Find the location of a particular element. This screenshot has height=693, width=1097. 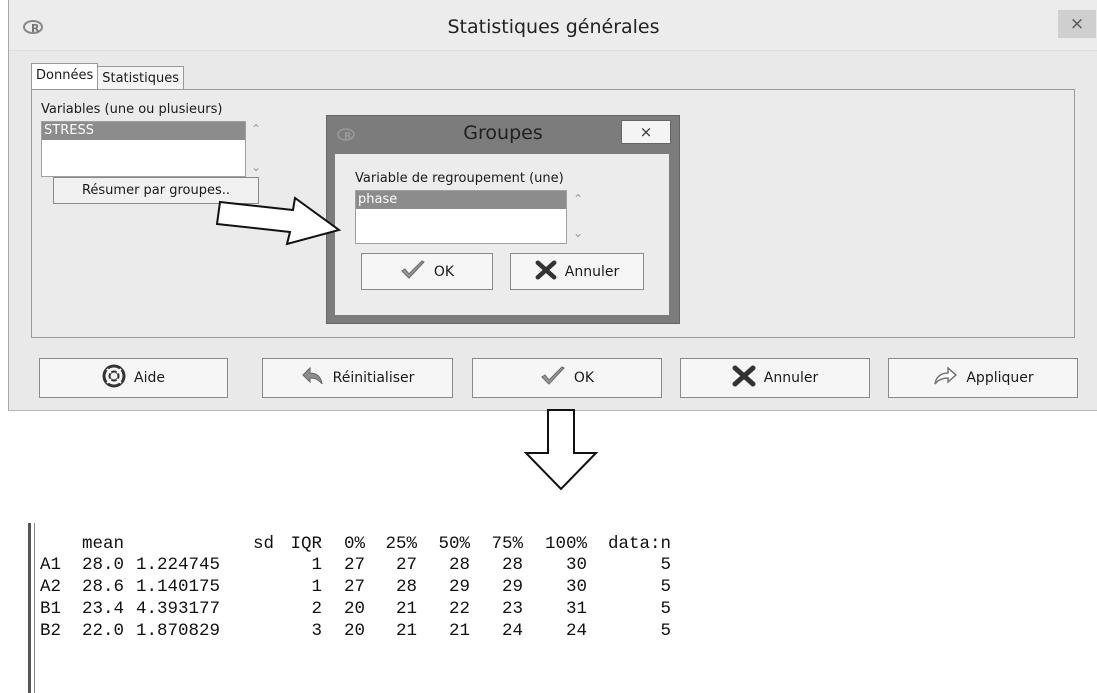

reset-label: Réinitialiser is located at coordinates (373, 378).